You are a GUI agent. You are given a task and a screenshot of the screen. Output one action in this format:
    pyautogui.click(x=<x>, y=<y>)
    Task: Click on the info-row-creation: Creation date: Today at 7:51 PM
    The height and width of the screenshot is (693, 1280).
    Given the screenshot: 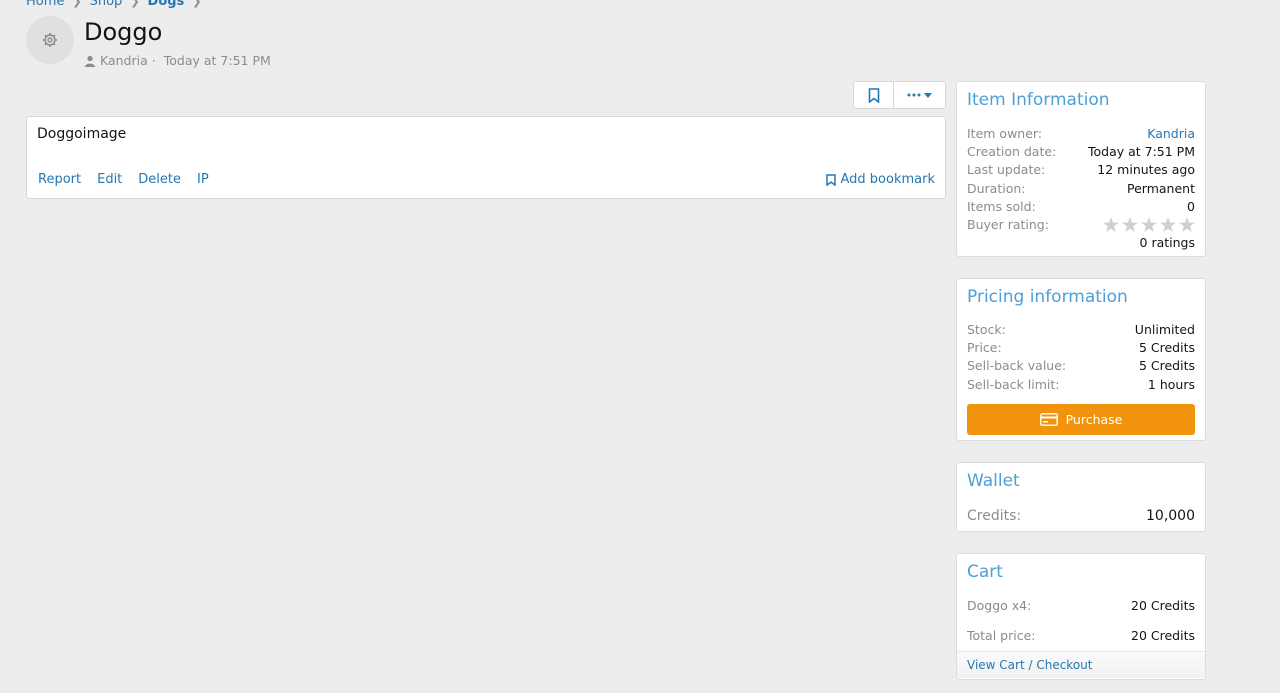 What is the action you would take?
    pyautogui.click(x=1081, y=151)
    